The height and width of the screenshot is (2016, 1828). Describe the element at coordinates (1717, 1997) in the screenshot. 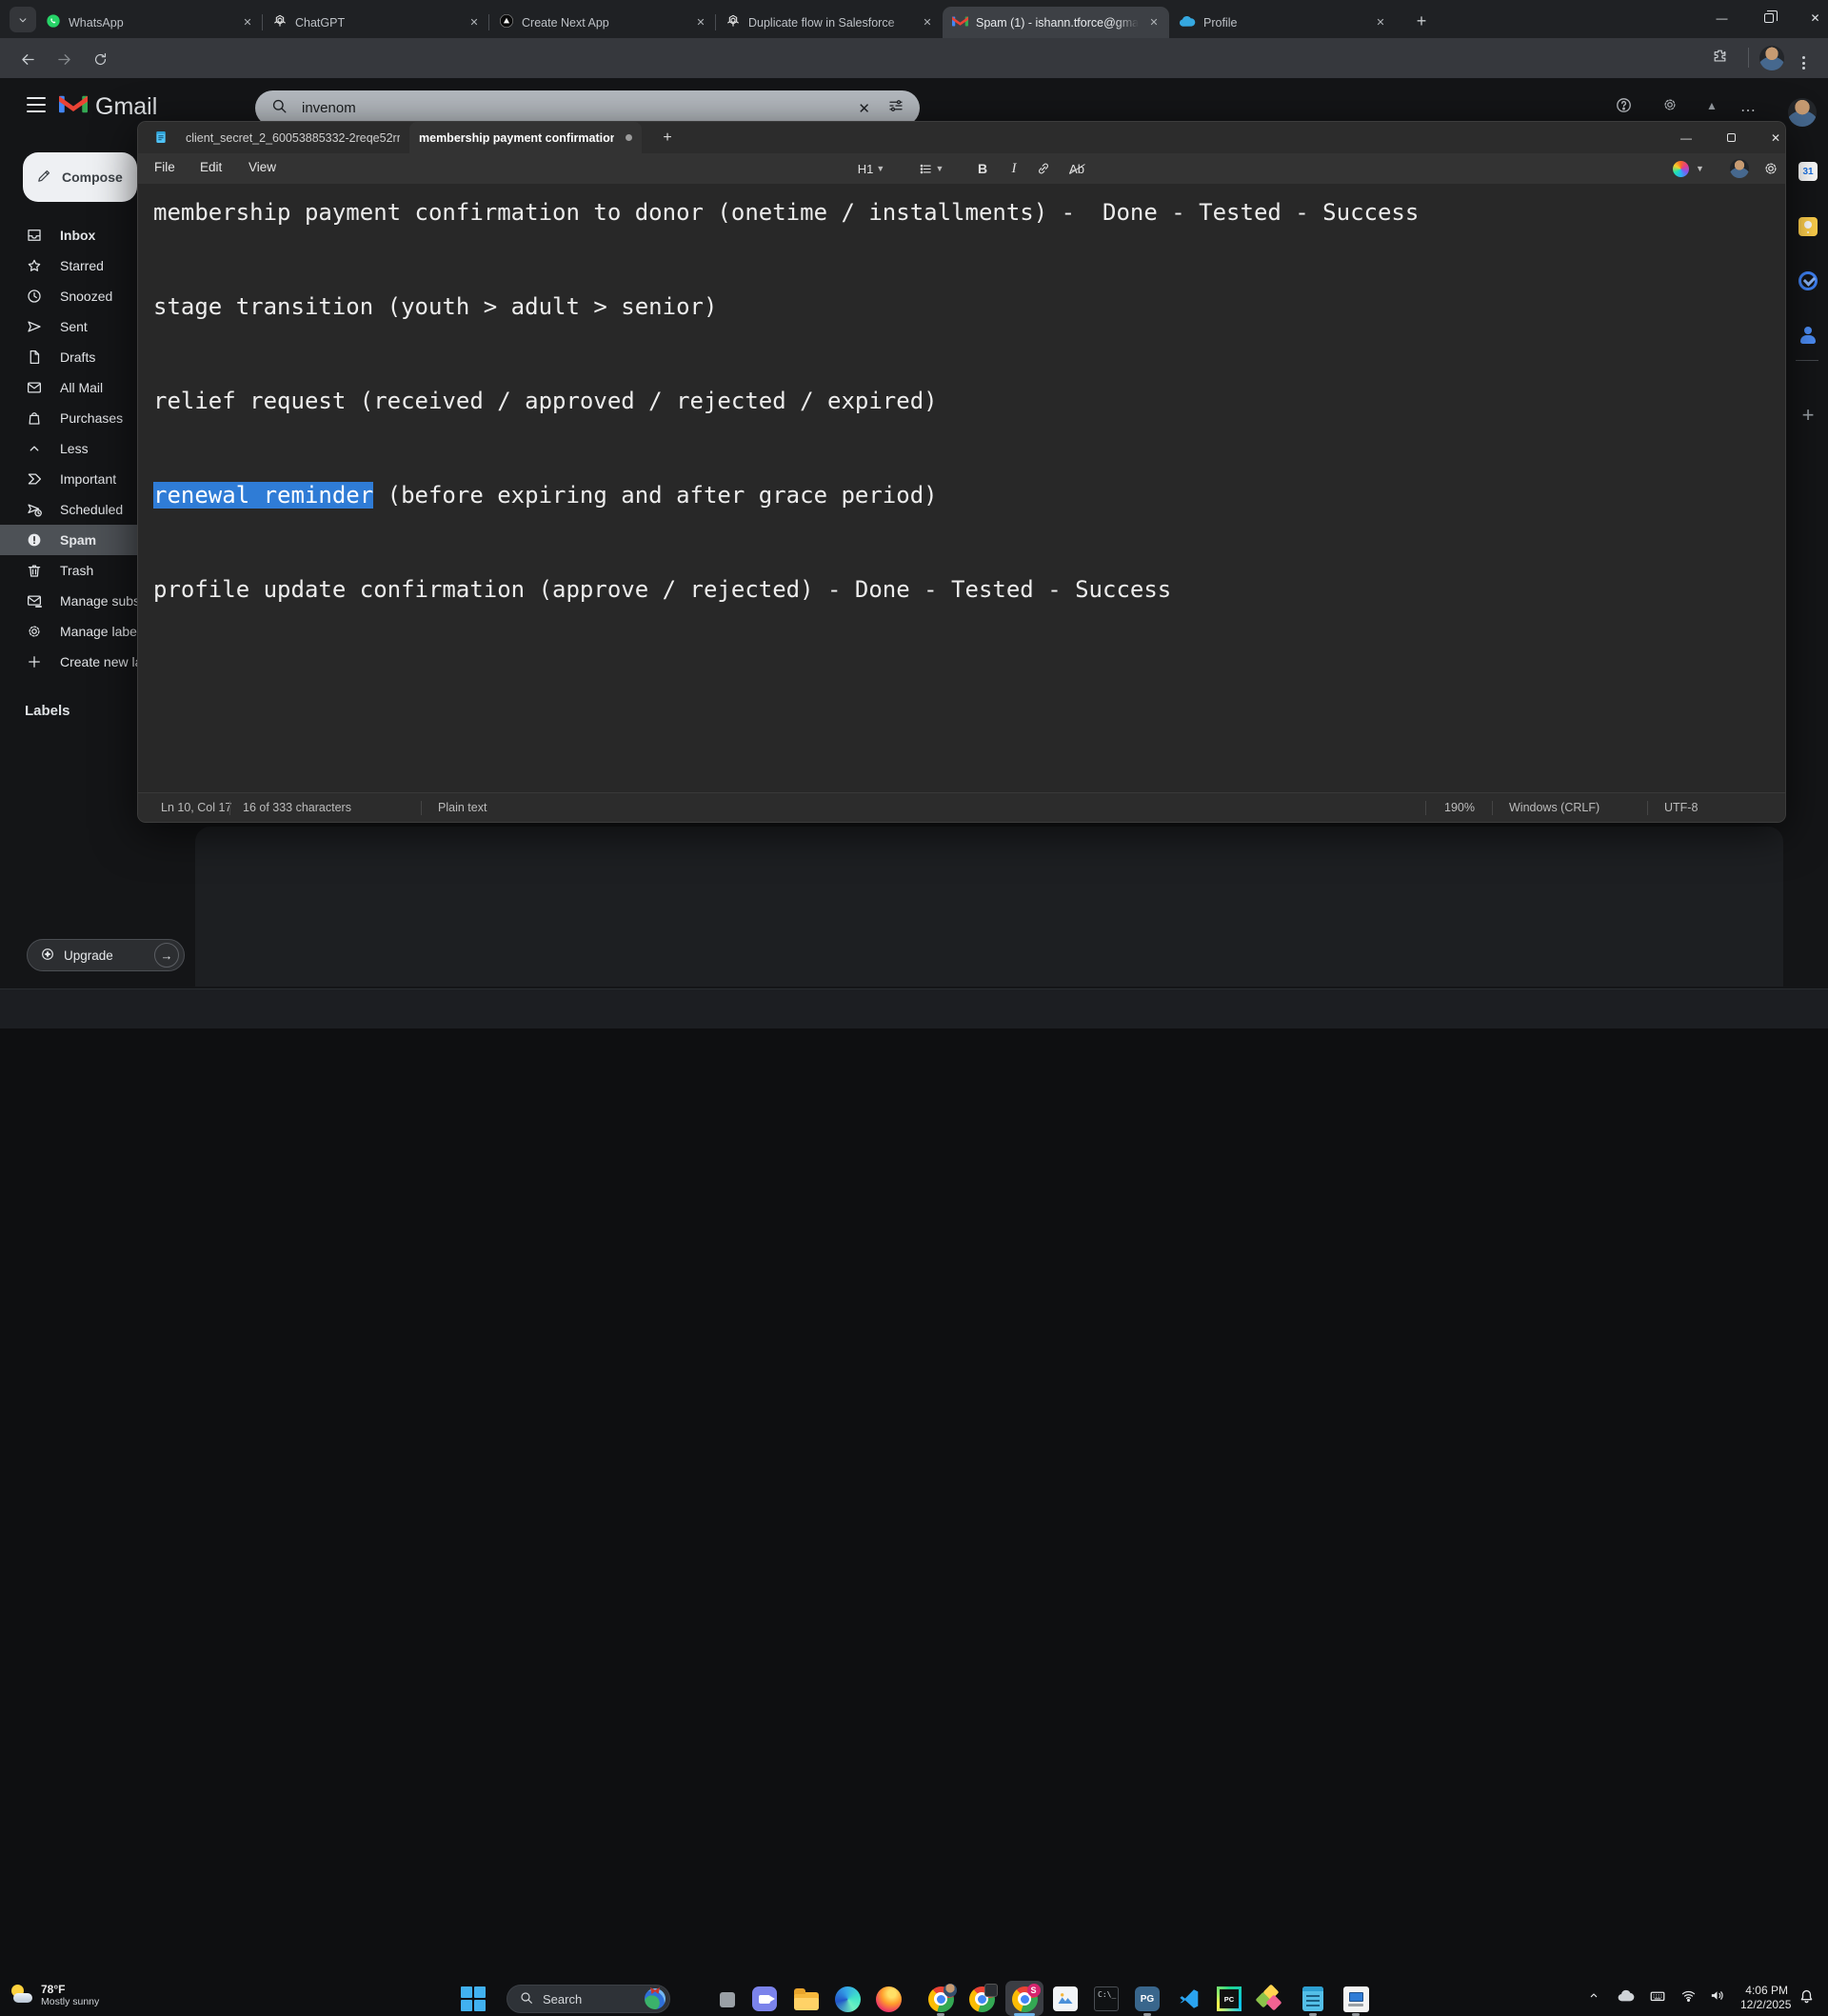

I see `volume-icon` at that location.